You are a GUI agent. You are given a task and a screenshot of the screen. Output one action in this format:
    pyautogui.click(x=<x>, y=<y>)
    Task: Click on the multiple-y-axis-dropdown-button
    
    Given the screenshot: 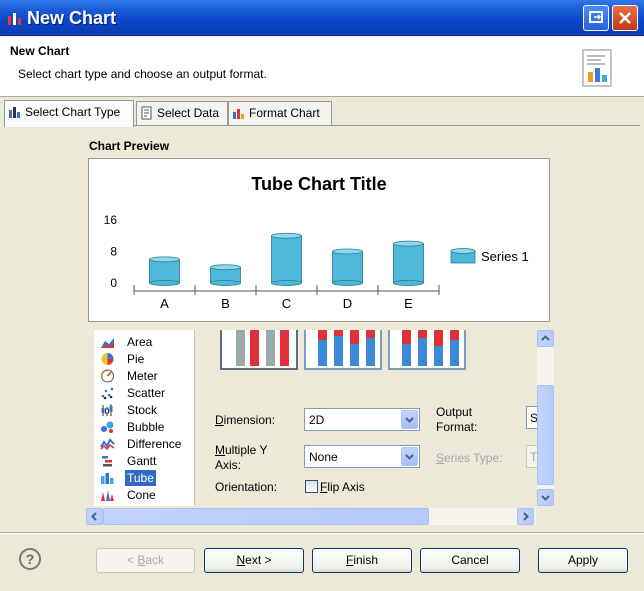 What is the action you would take?
    pyautogui.click(x=409, y=456)
    